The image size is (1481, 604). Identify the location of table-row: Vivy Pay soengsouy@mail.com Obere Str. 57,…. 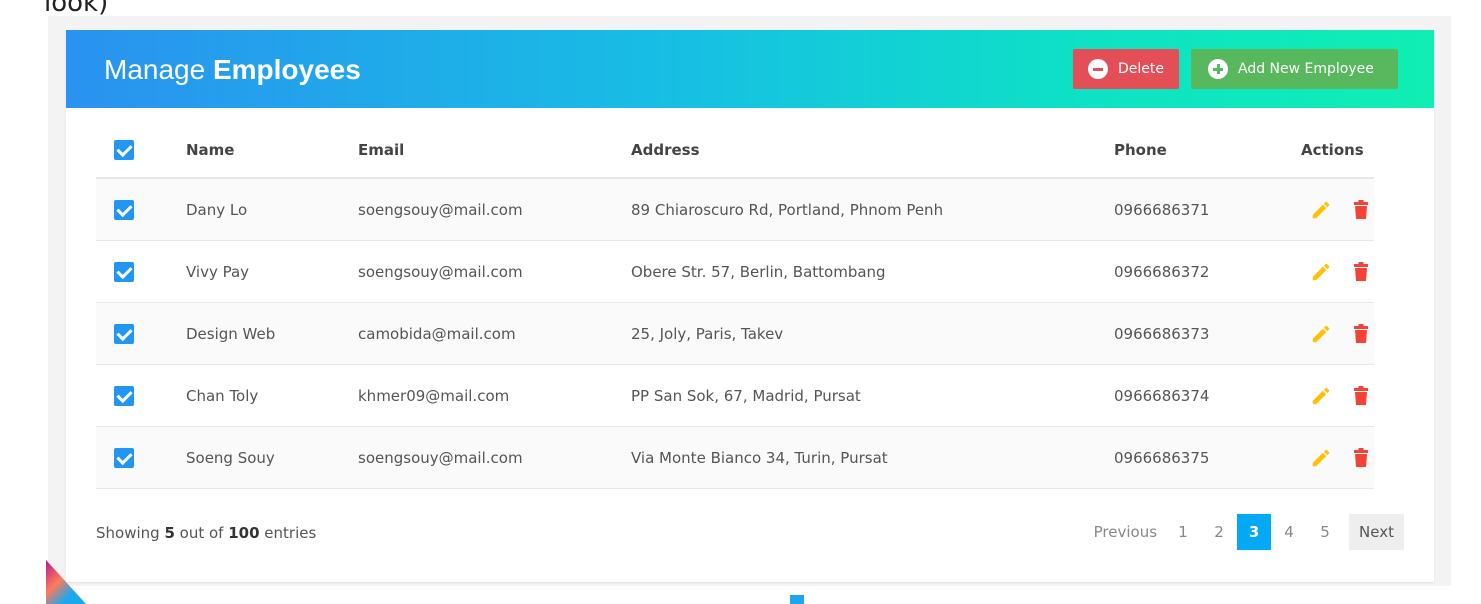
(735, 272).